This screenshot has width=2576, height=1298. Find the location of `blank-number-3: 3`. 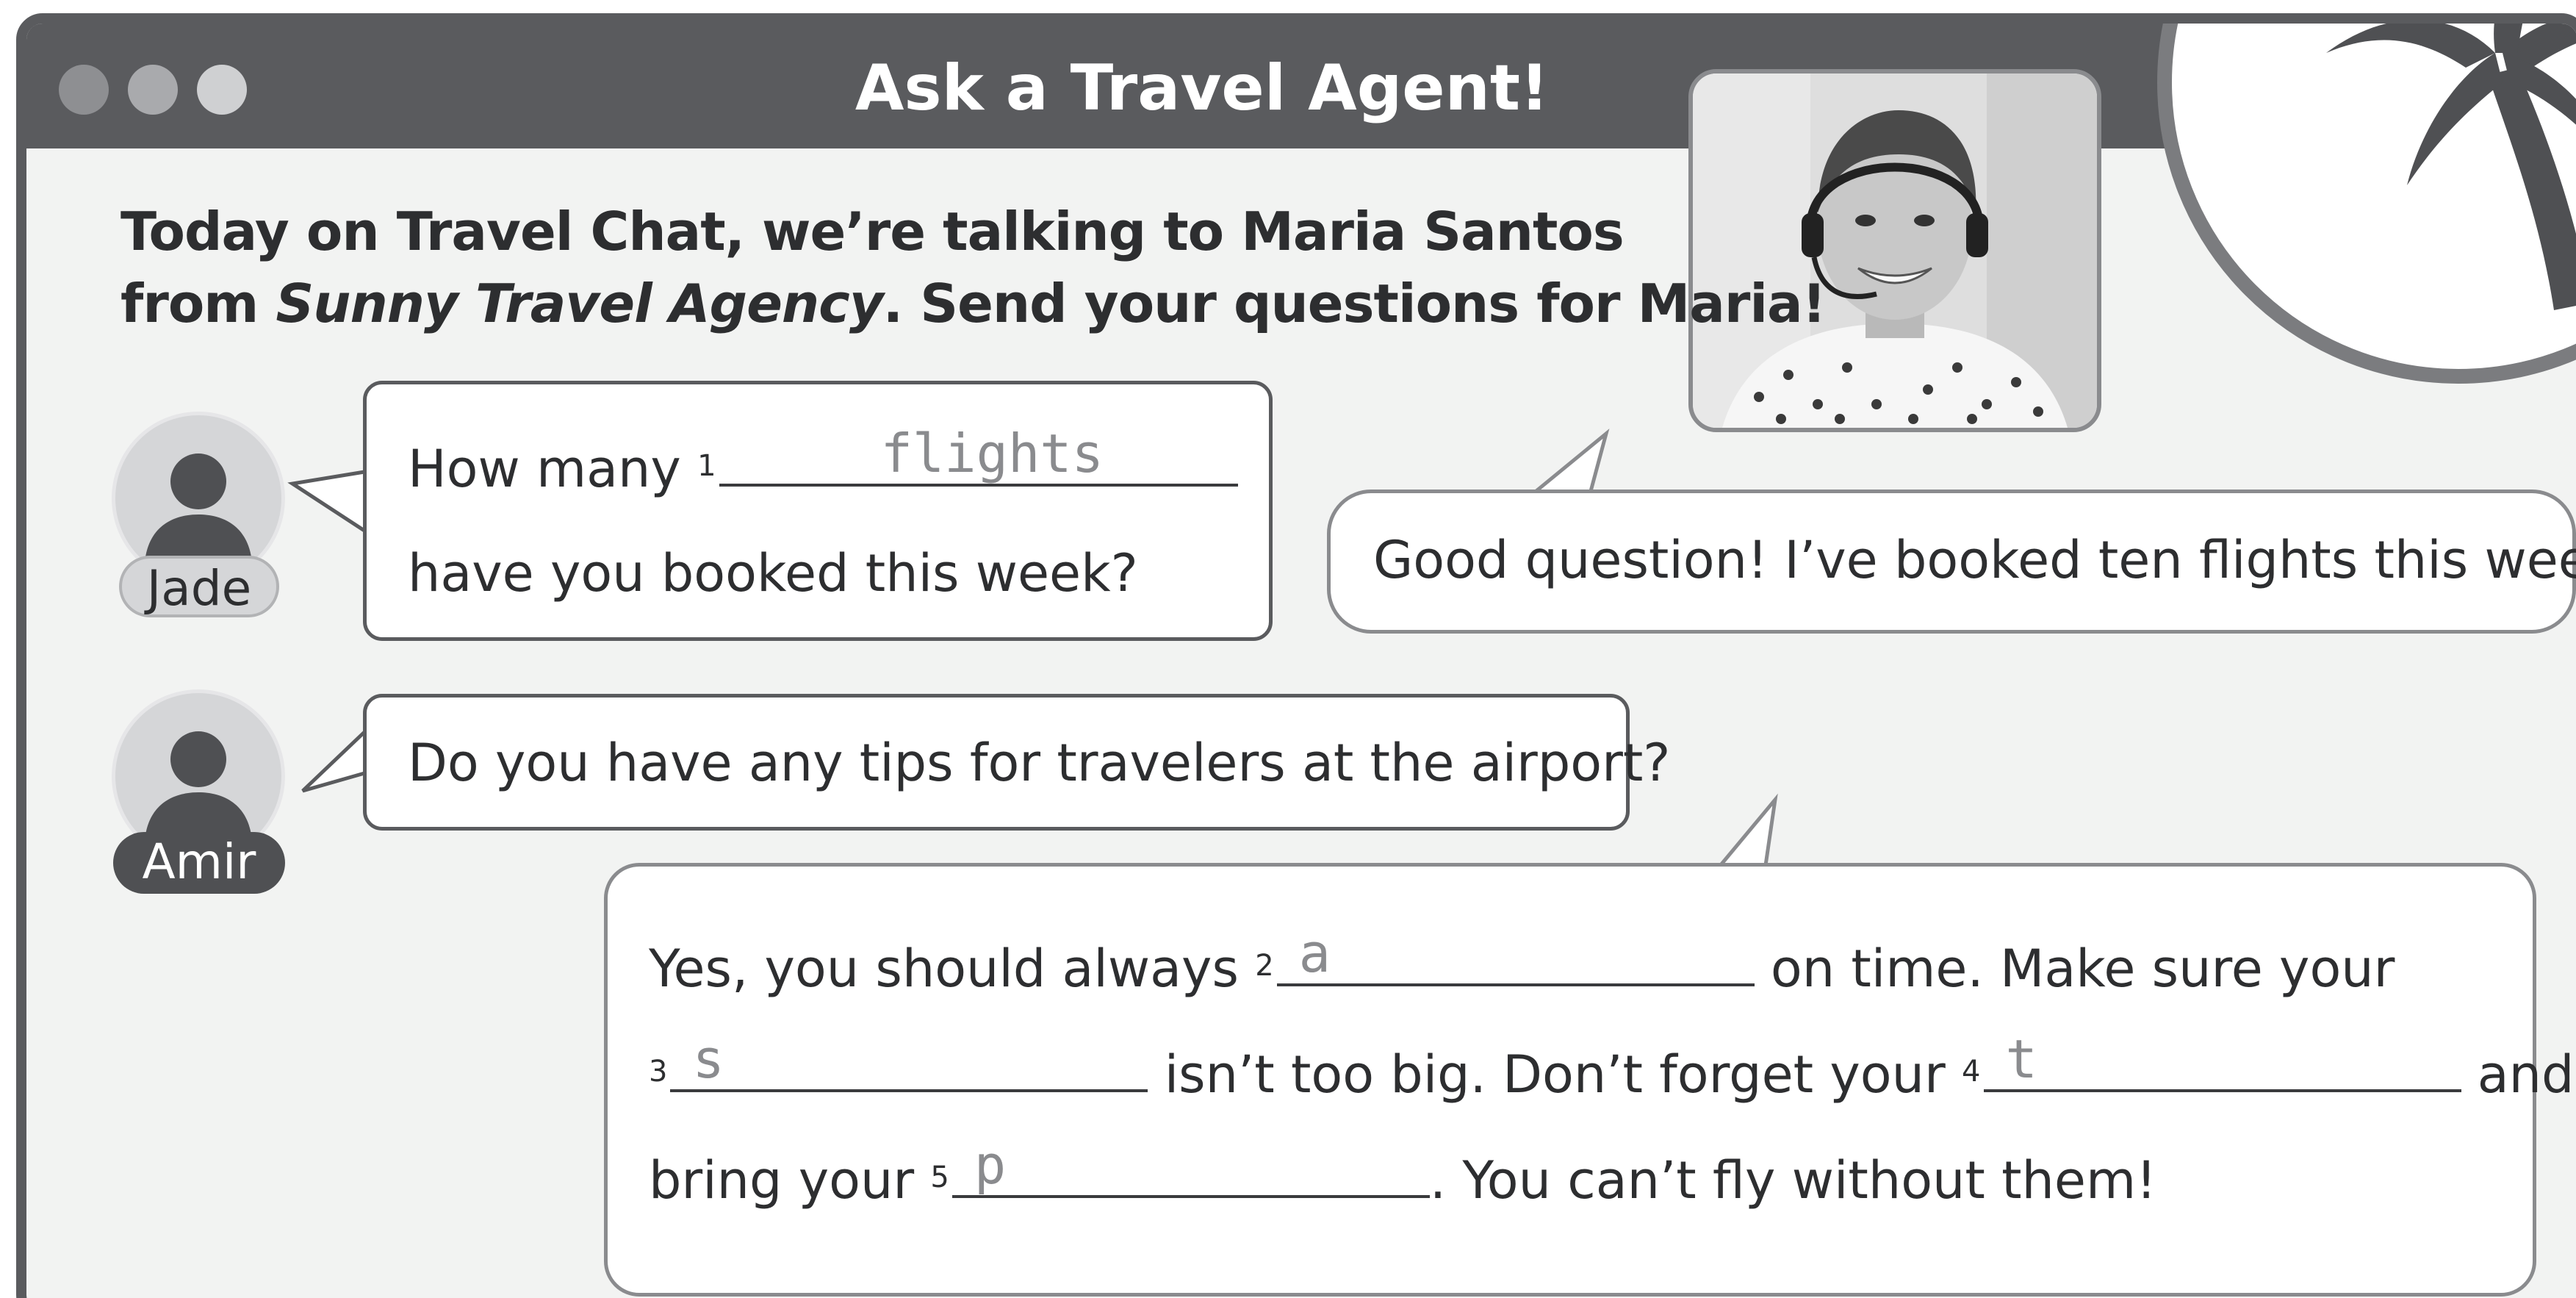

blank-number-3: 3 is located at coordinates (658, 1072).